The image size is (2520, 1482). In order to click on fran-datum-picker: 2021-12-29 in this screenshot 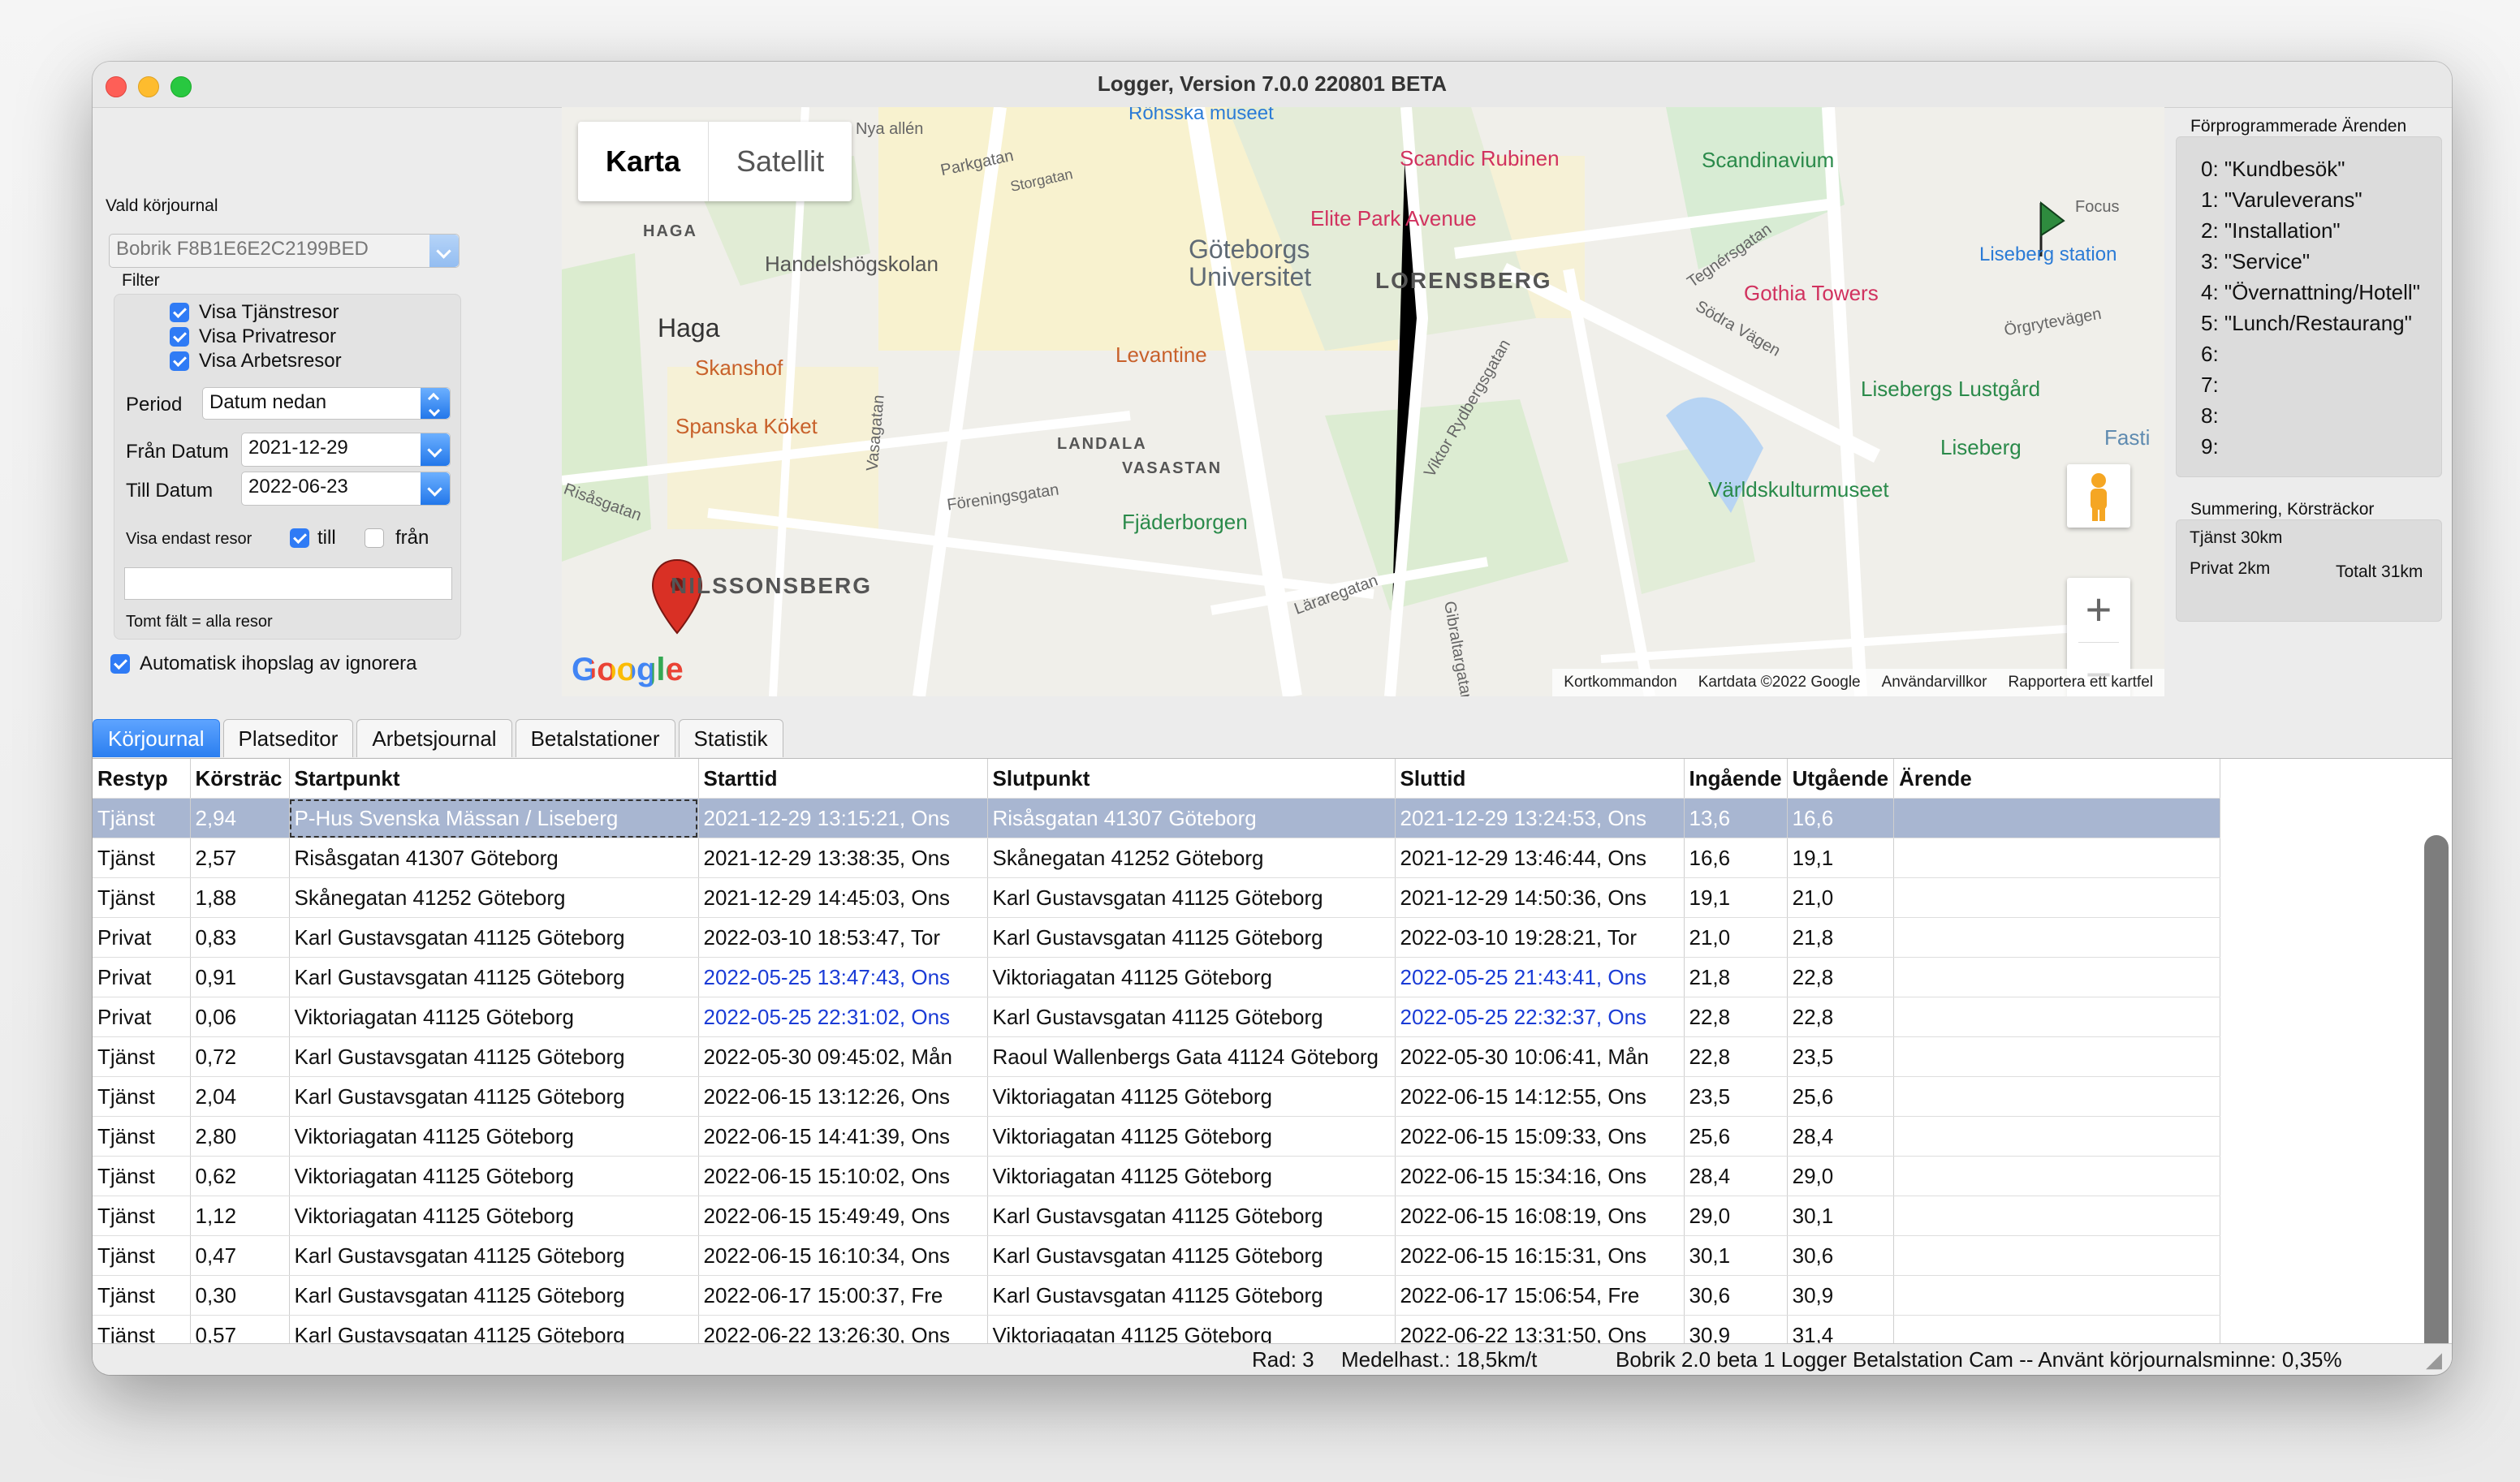, I will do `click(346, 450)`.